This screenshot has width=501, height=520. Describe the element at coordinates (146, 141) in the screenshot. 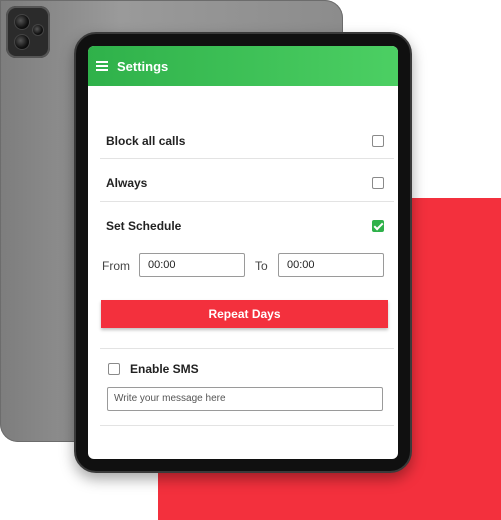

I see `block-all-calls-label: Block all calls` at that location.